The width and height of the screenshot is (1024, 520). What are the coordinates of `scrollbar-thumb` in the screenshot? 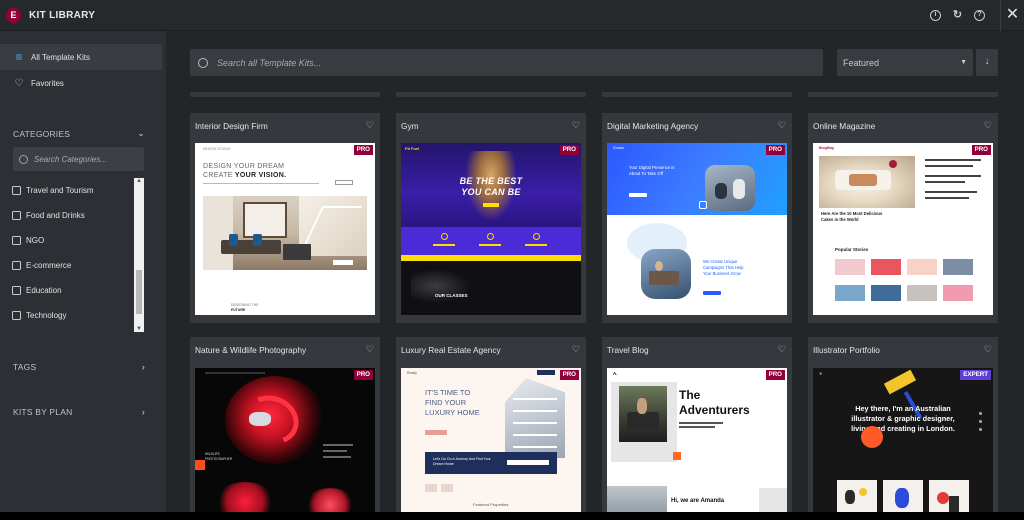 It's located at (139, 292).